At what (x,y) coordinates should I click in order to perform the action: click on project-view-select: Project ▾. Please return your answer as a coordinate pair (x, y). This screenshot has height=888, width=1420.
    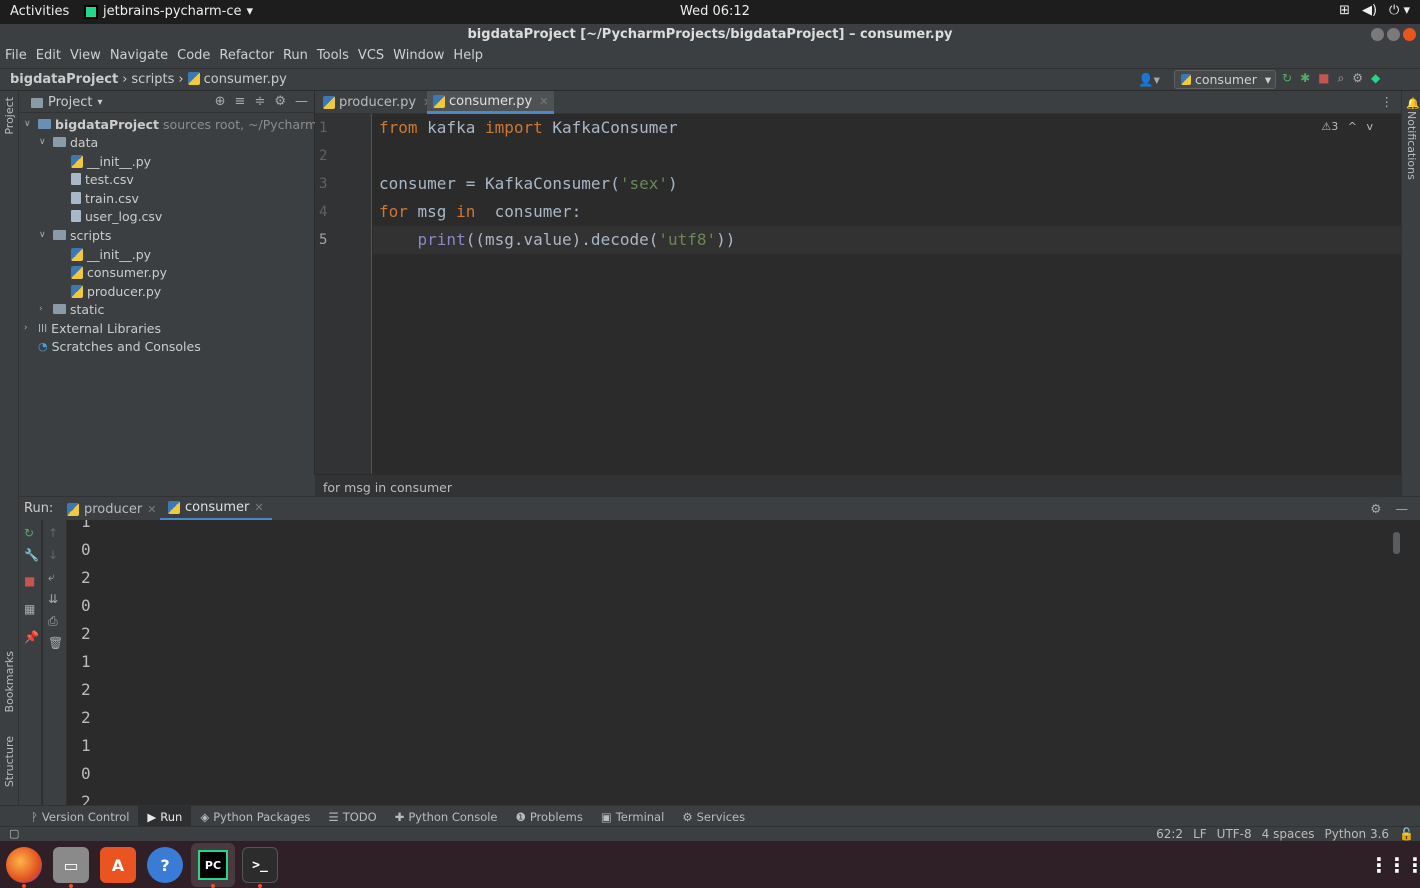
    Looking at the image, I should click on (67, 102).